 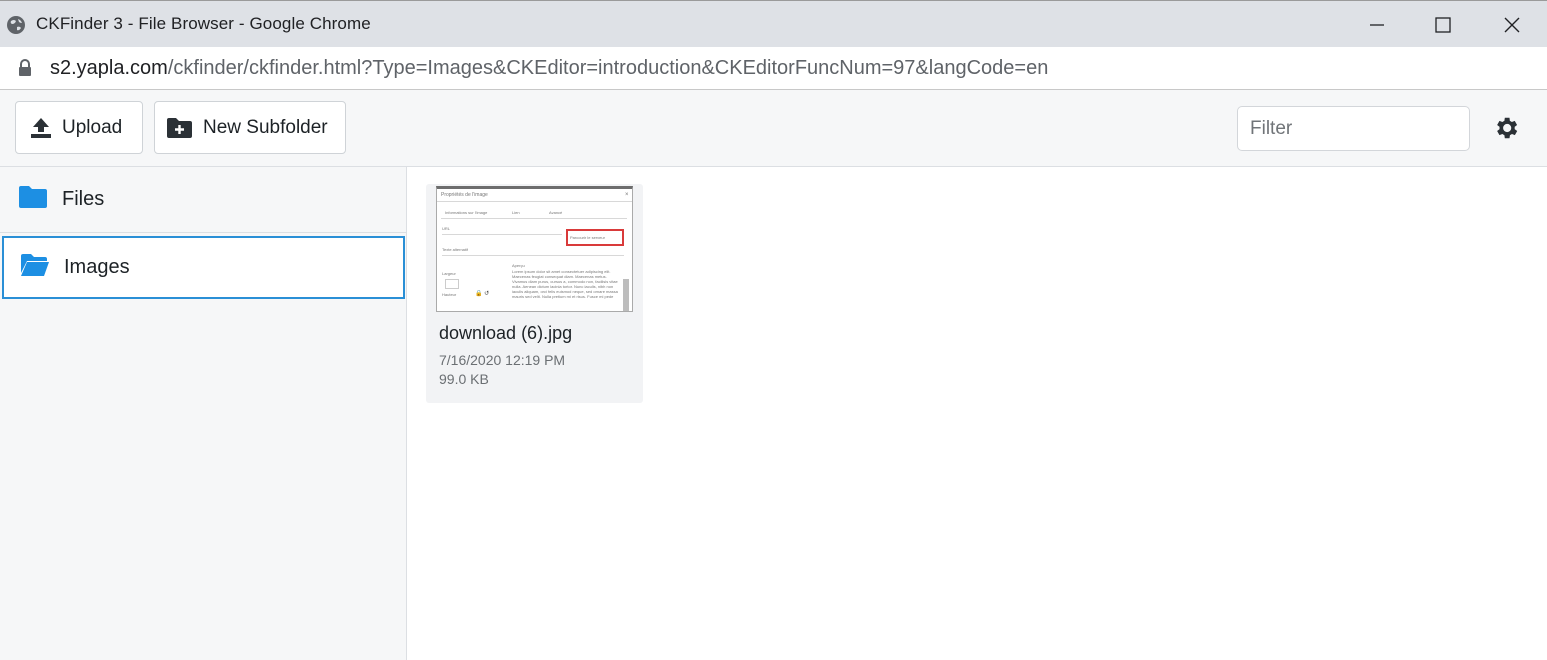 I want to click on folder-label: Files, so click(x=83, y=199).